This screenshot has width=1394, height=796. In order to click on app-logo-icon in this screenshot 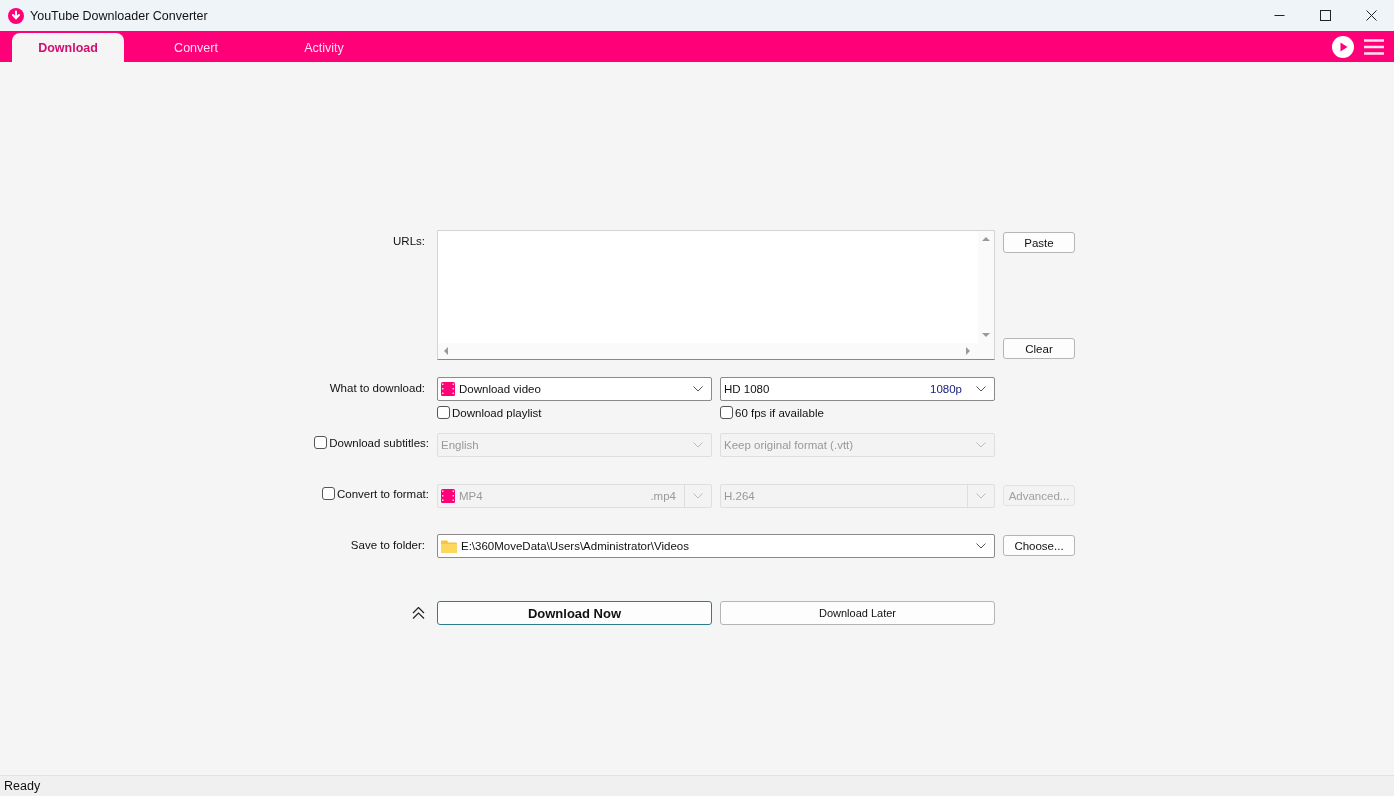, I will do `click(16, 15)`.